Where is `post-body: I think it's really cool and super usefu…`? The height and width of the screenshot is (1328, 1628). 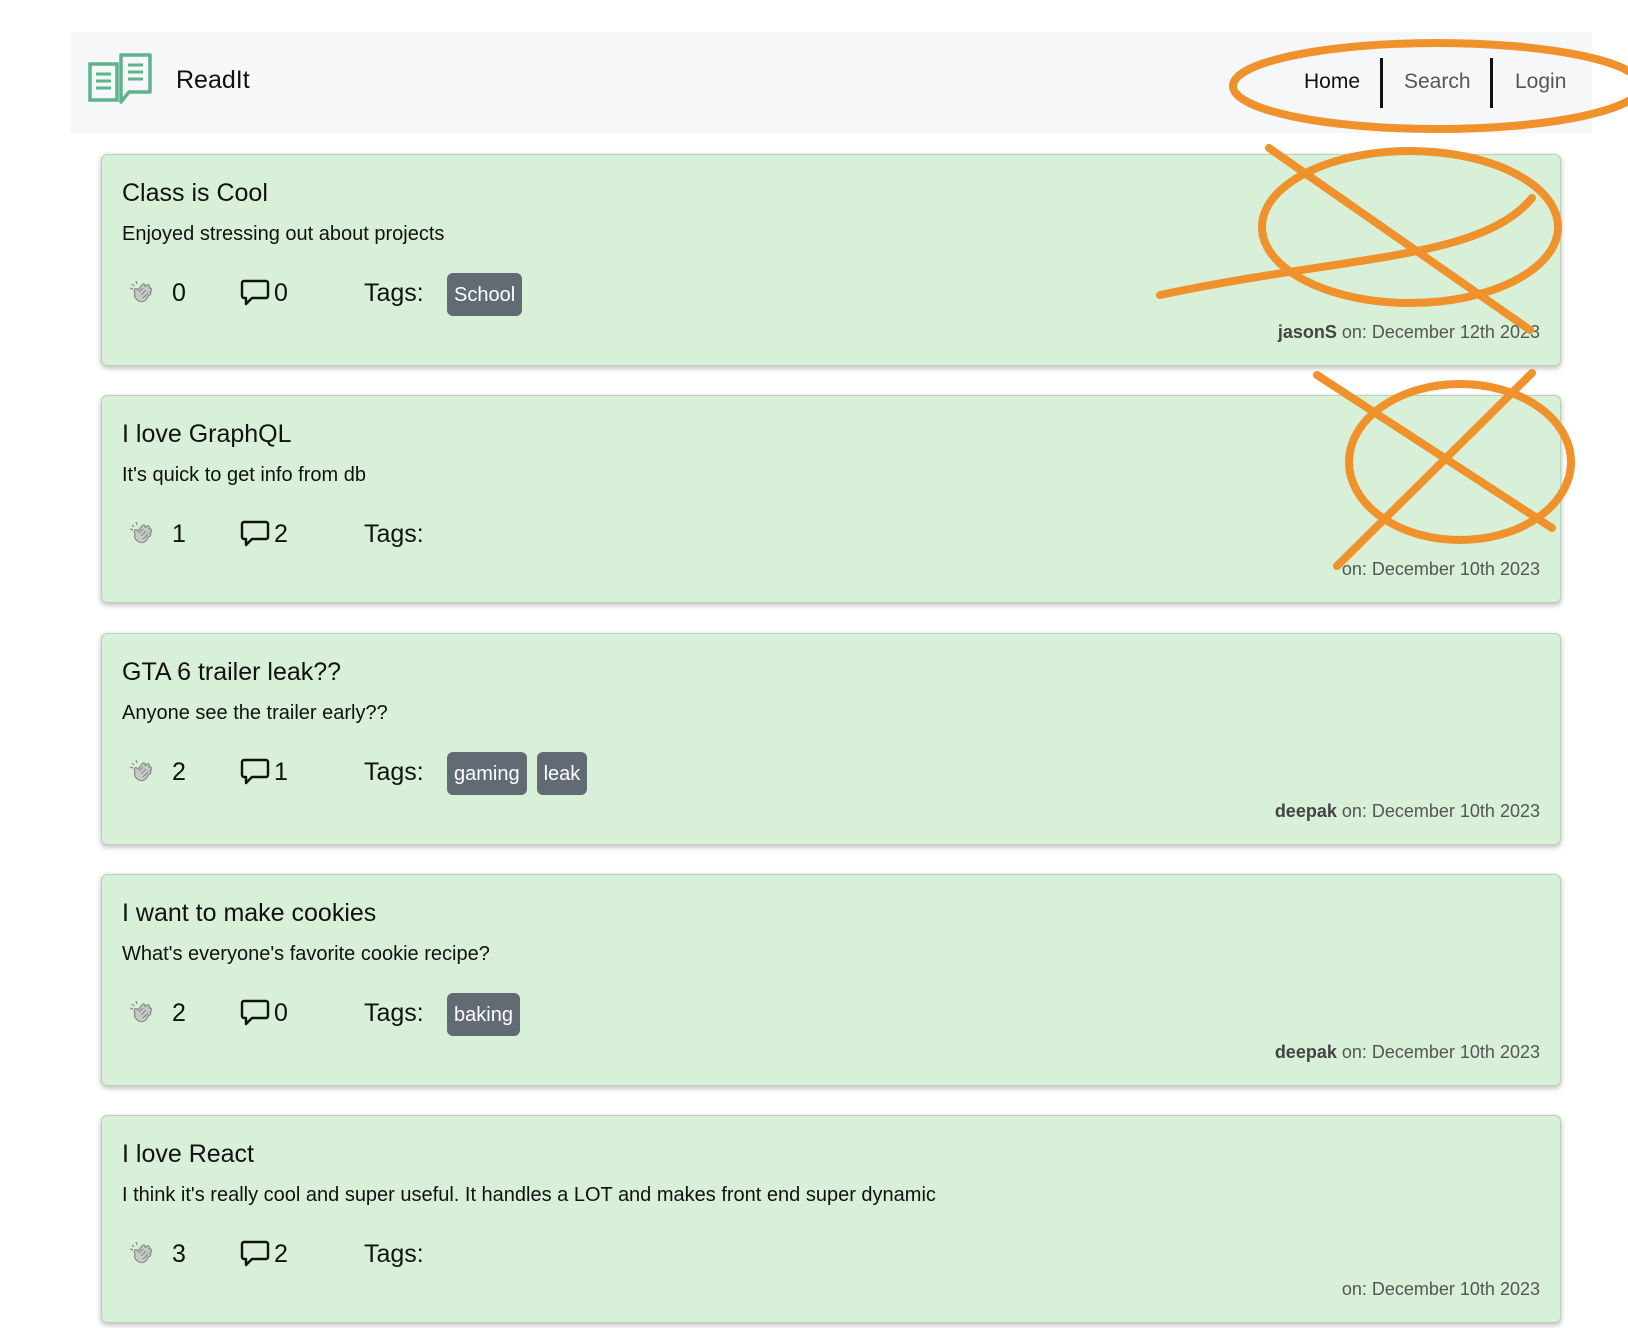
post-body: I think it's really cool and super usefu… is located at coordinates (529, 1195).